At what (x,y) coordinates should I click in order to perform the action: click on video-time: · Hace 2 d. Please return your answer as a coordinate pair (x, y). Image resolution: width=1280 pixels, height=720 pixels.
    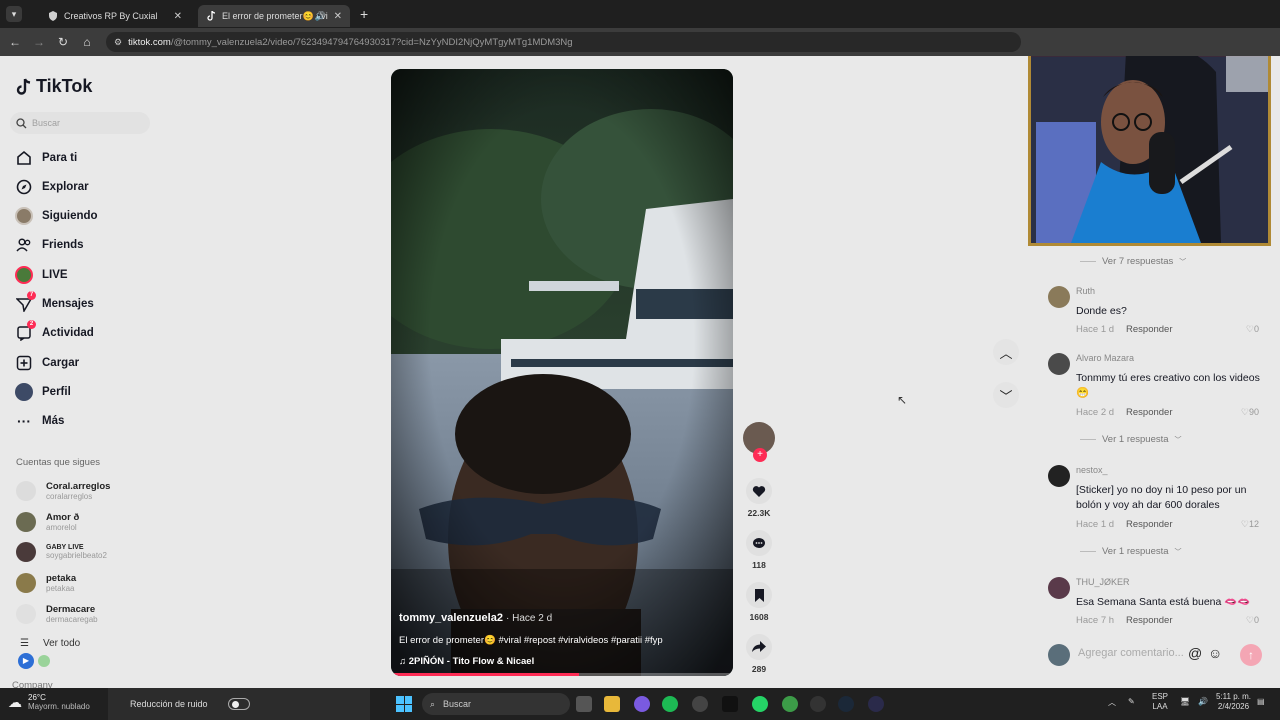
    Looking at the image, I should click on (529, 618).